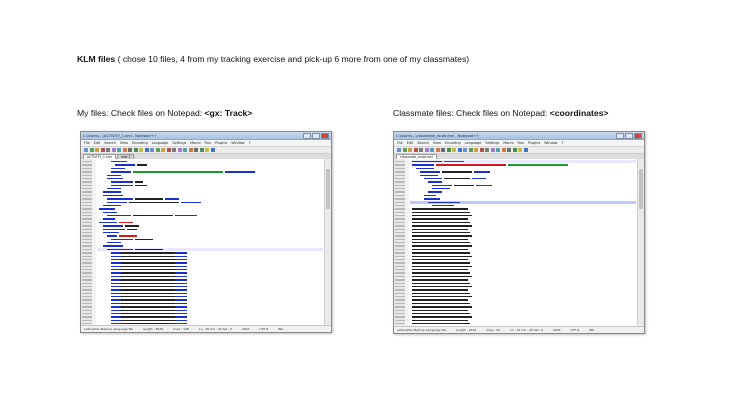  What do you see at coordinates (508, 143) in the screenshot?
I see `right-menu-item: Macro` at bounding box center [508, 143].